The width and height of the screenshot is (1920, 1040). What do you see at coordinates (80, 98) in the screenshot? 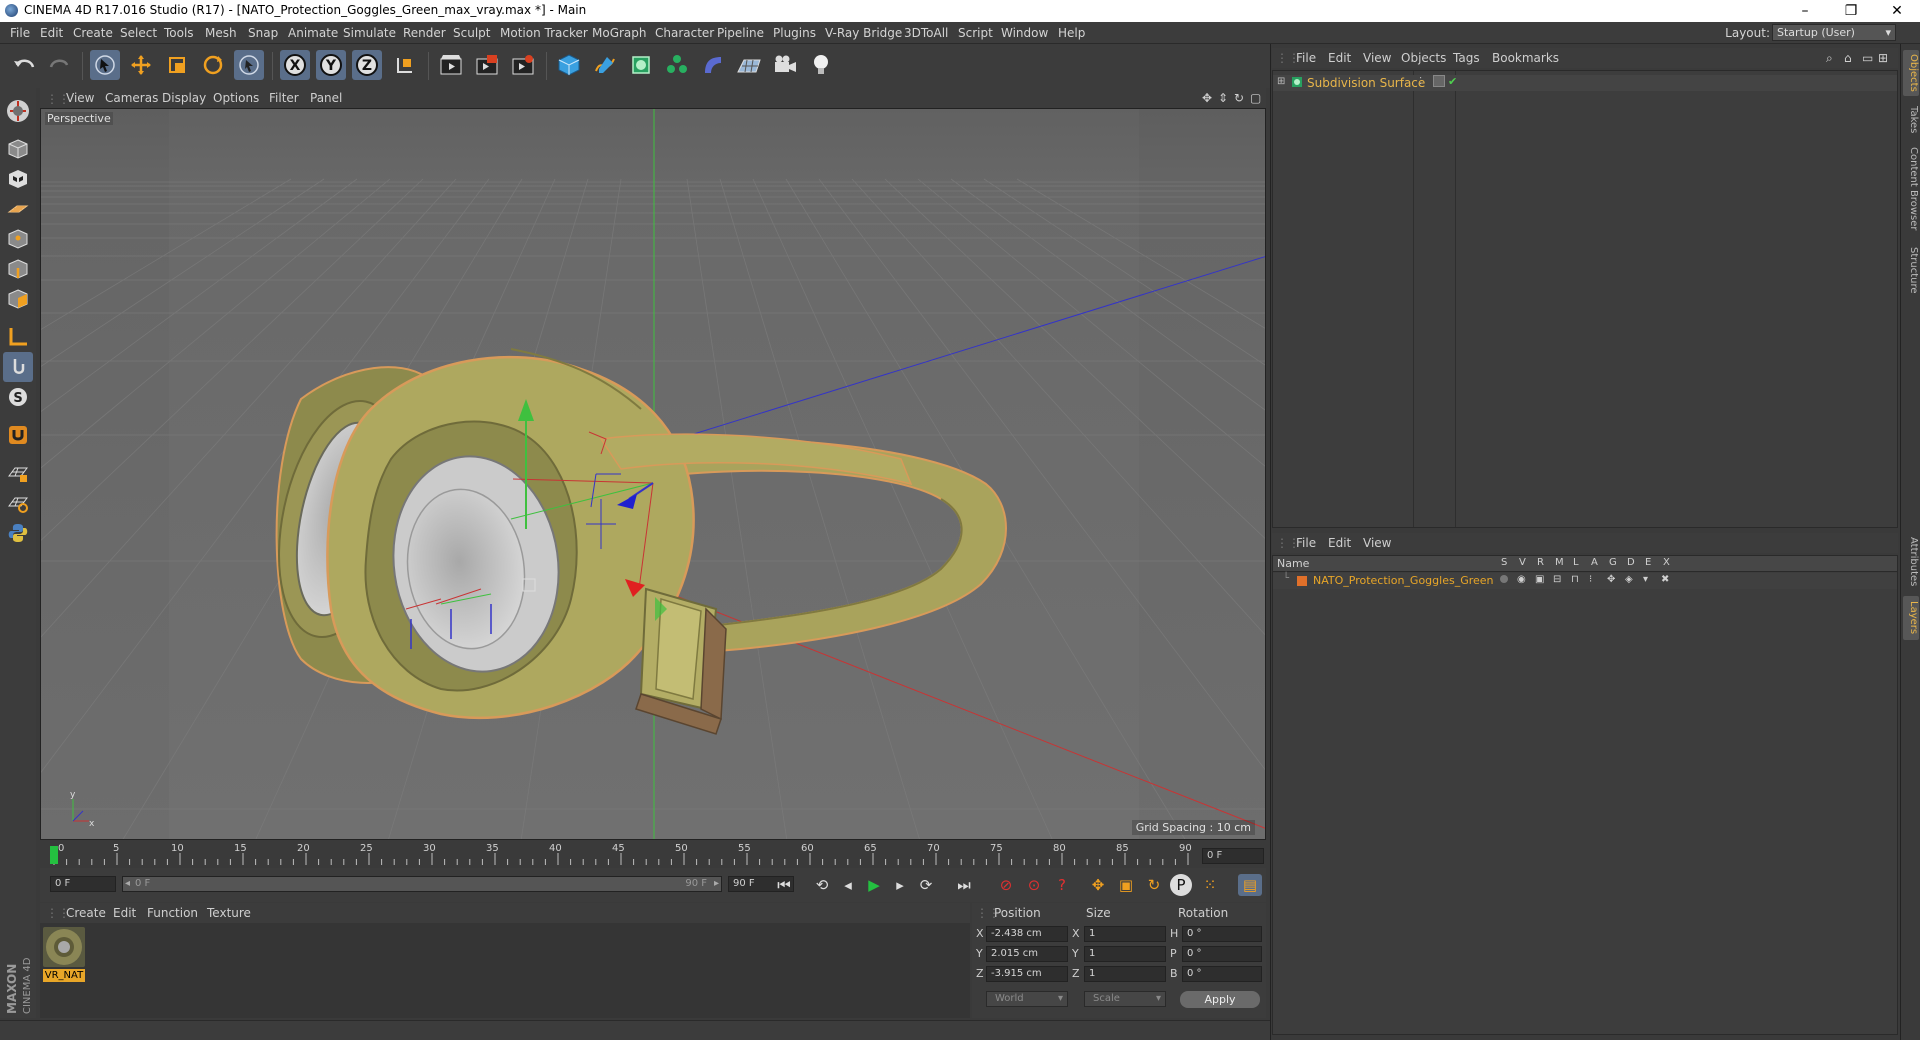
I see `viewport-menu-view: View` at bounding box center [80, 98].